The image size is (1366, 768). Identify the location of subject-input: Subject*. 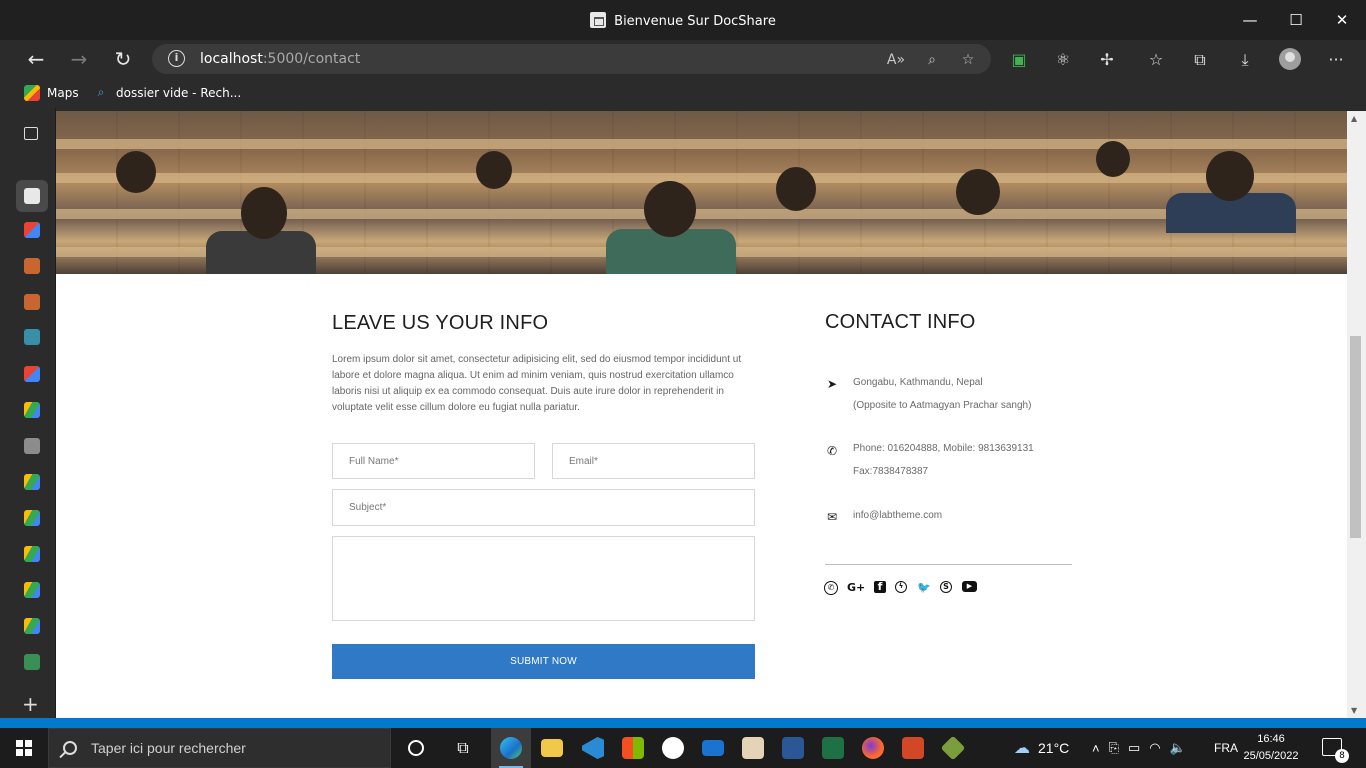
(543, 507).